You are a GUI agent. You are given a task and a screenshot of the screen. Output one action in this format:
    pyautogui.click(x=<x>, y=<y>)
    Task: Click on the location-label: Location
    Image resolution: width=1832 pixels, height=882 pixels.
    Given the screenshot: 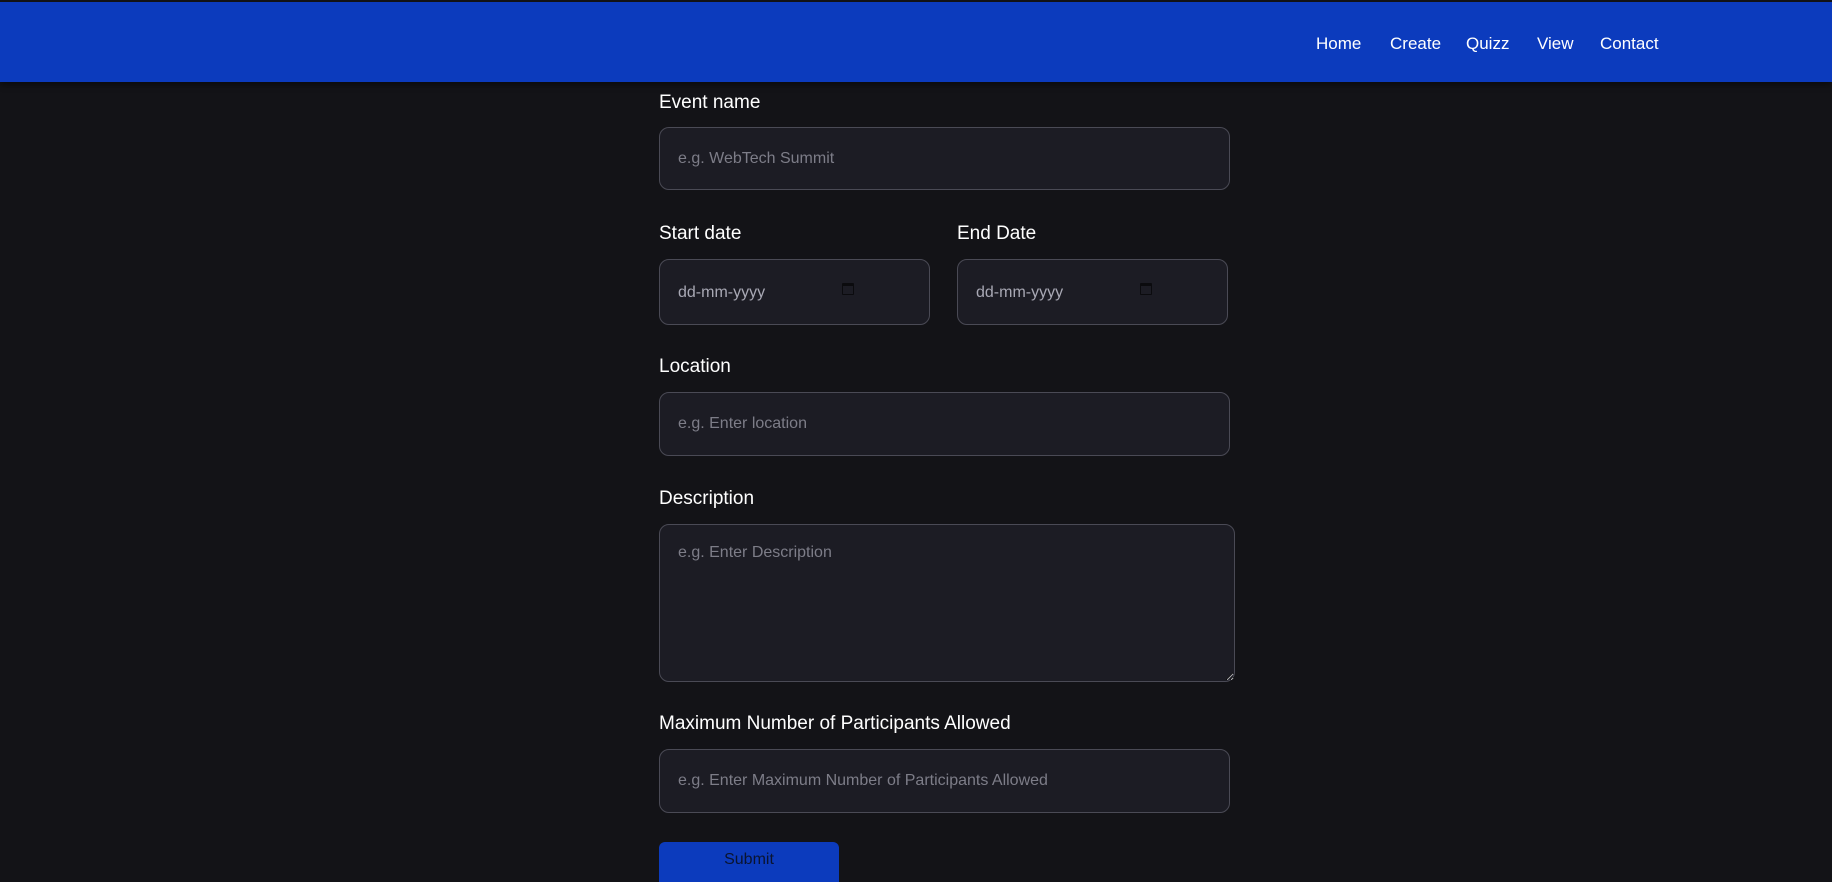 What is the action you would take?
    pyautogui.click(x=695, y=366)
    